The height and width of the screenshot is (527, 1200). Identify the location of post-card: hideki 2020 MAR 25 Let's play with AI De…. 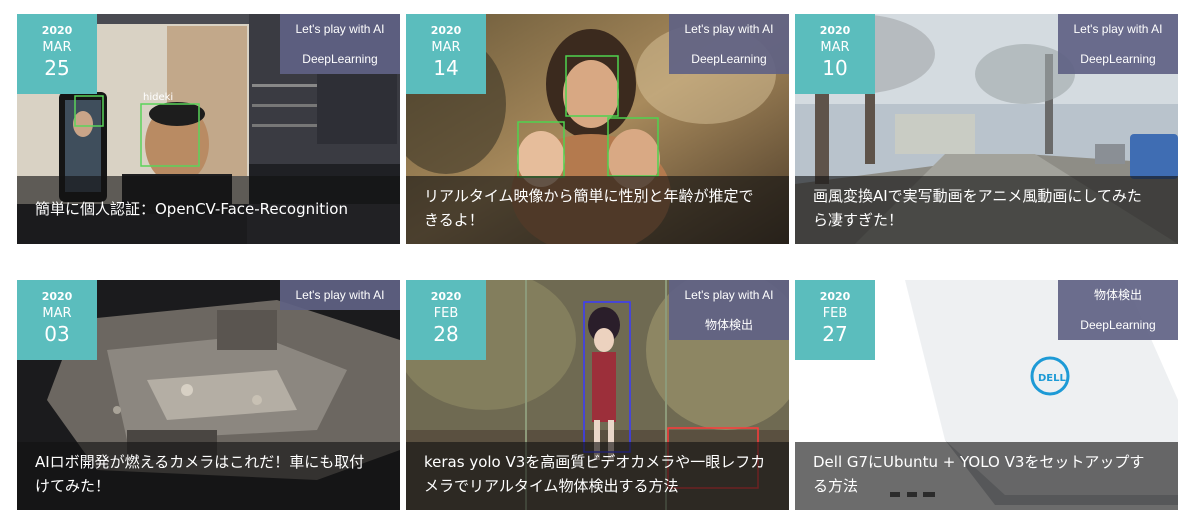
(208, 129).